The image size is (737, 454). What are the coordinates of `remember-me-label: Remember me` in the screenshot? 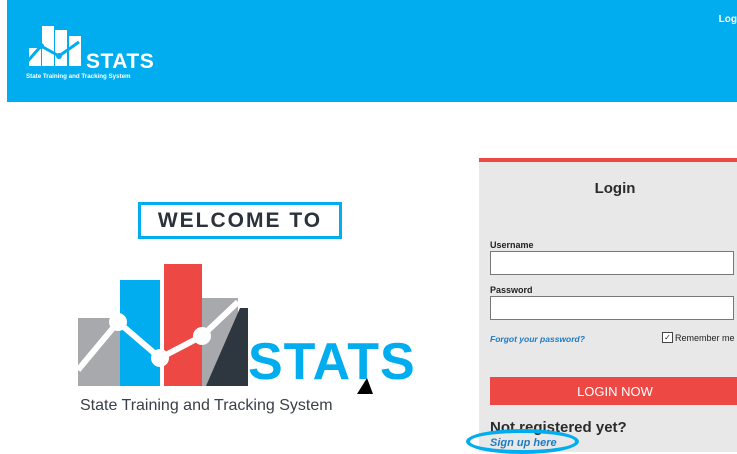 It's located at (705, 337).